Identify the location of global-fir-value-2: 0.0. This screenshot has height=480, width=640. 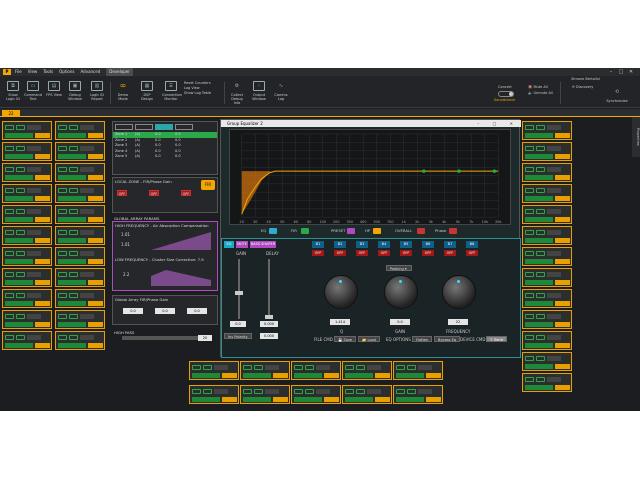
(165, 311).